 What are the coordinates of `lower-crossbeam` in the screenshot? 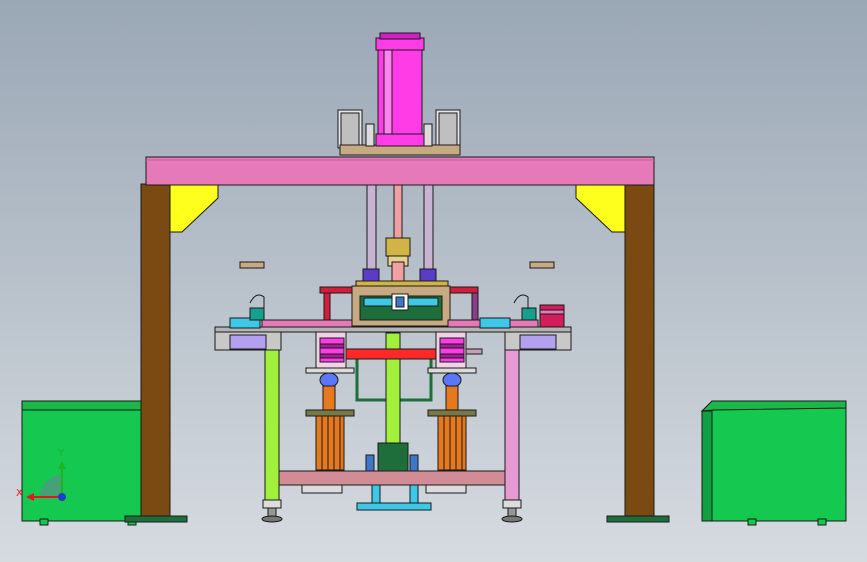 It's located at (392, 478).